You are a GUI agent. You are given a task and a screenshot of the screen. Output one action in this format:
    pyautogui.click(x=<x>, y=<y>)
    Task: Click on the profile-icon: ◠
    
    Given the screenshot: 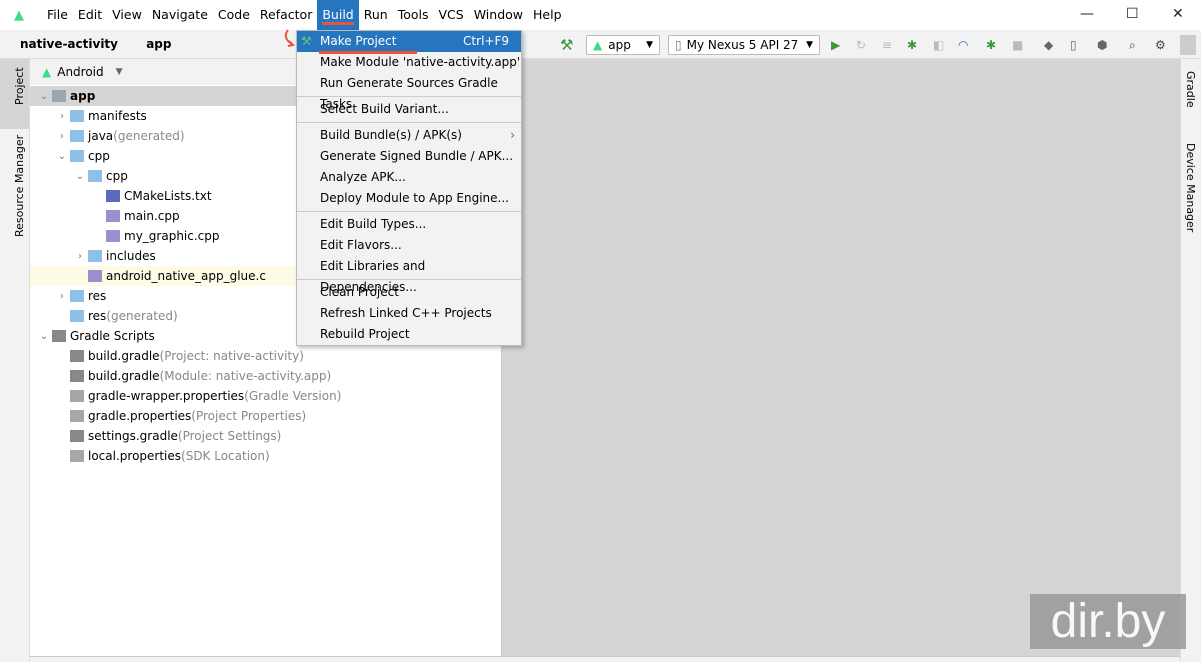 What is the action you would take?
    pyautogui.click(x=963, y=45)
    